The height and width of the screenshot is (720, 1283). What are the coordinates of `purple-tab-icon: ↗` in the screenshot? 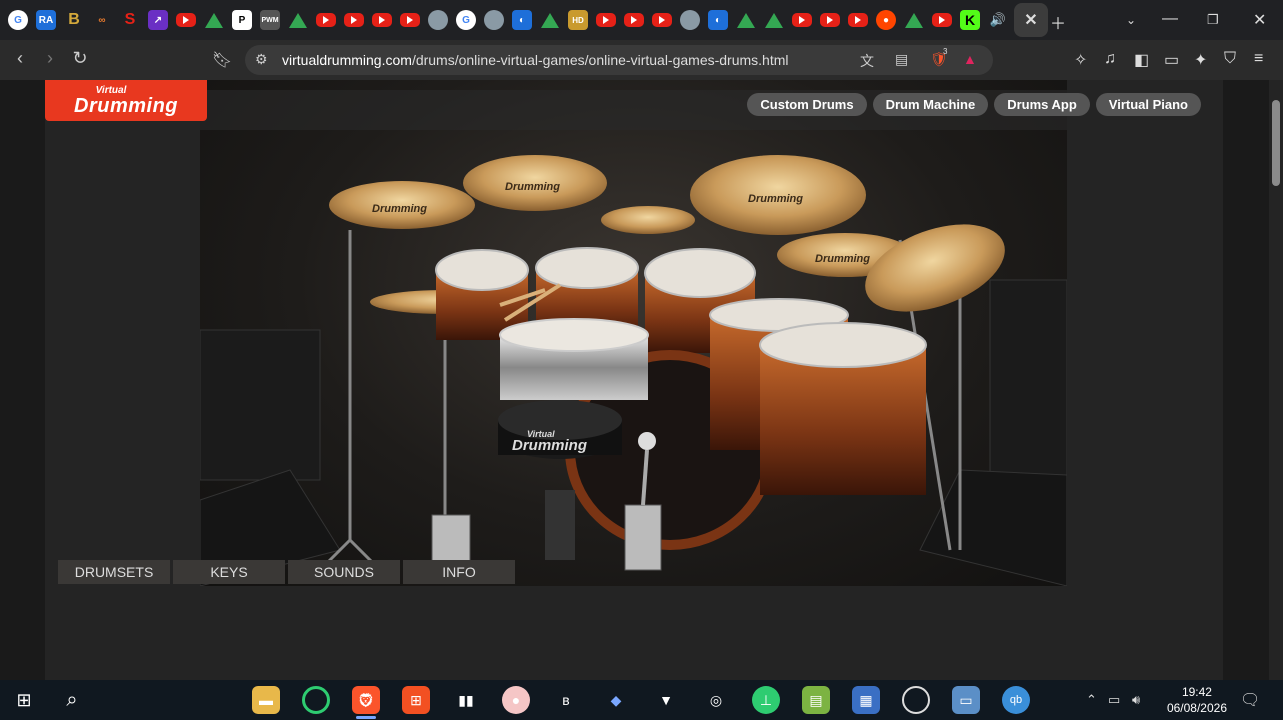 It's located at (158, 20).